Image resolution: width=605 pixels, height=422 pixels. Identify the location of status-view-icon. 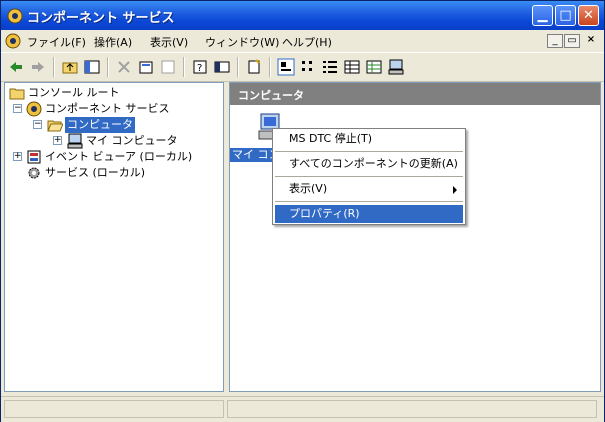
(374, 67).